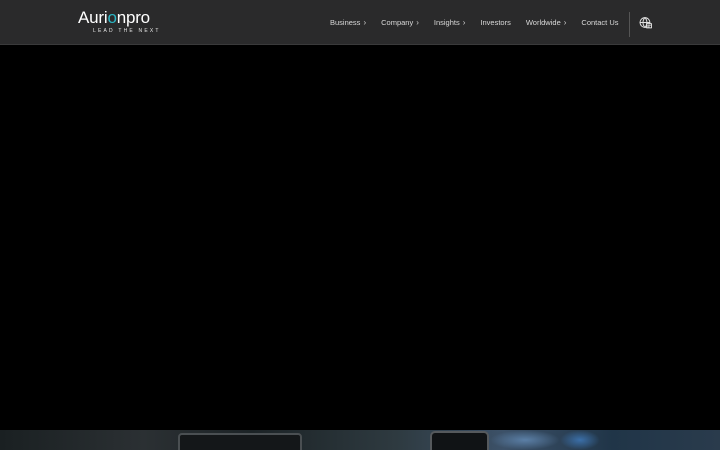 The height and width of the screenshot is (450, 720). What do you see at coordinates (599, 22) in the screenshot?
I see `nav-item-contact-us: Contact Us` at bounding box center [599, 22].